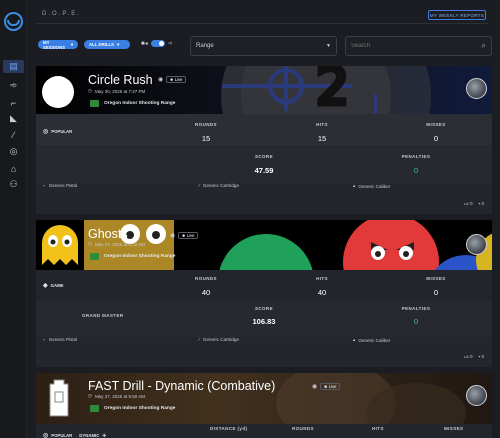 This screenshot has height=438, width=500. What do you see at coordinates (484, 46) in the screenshot?
I see `search-icon: ⌕` at bounding box center [484, 46].